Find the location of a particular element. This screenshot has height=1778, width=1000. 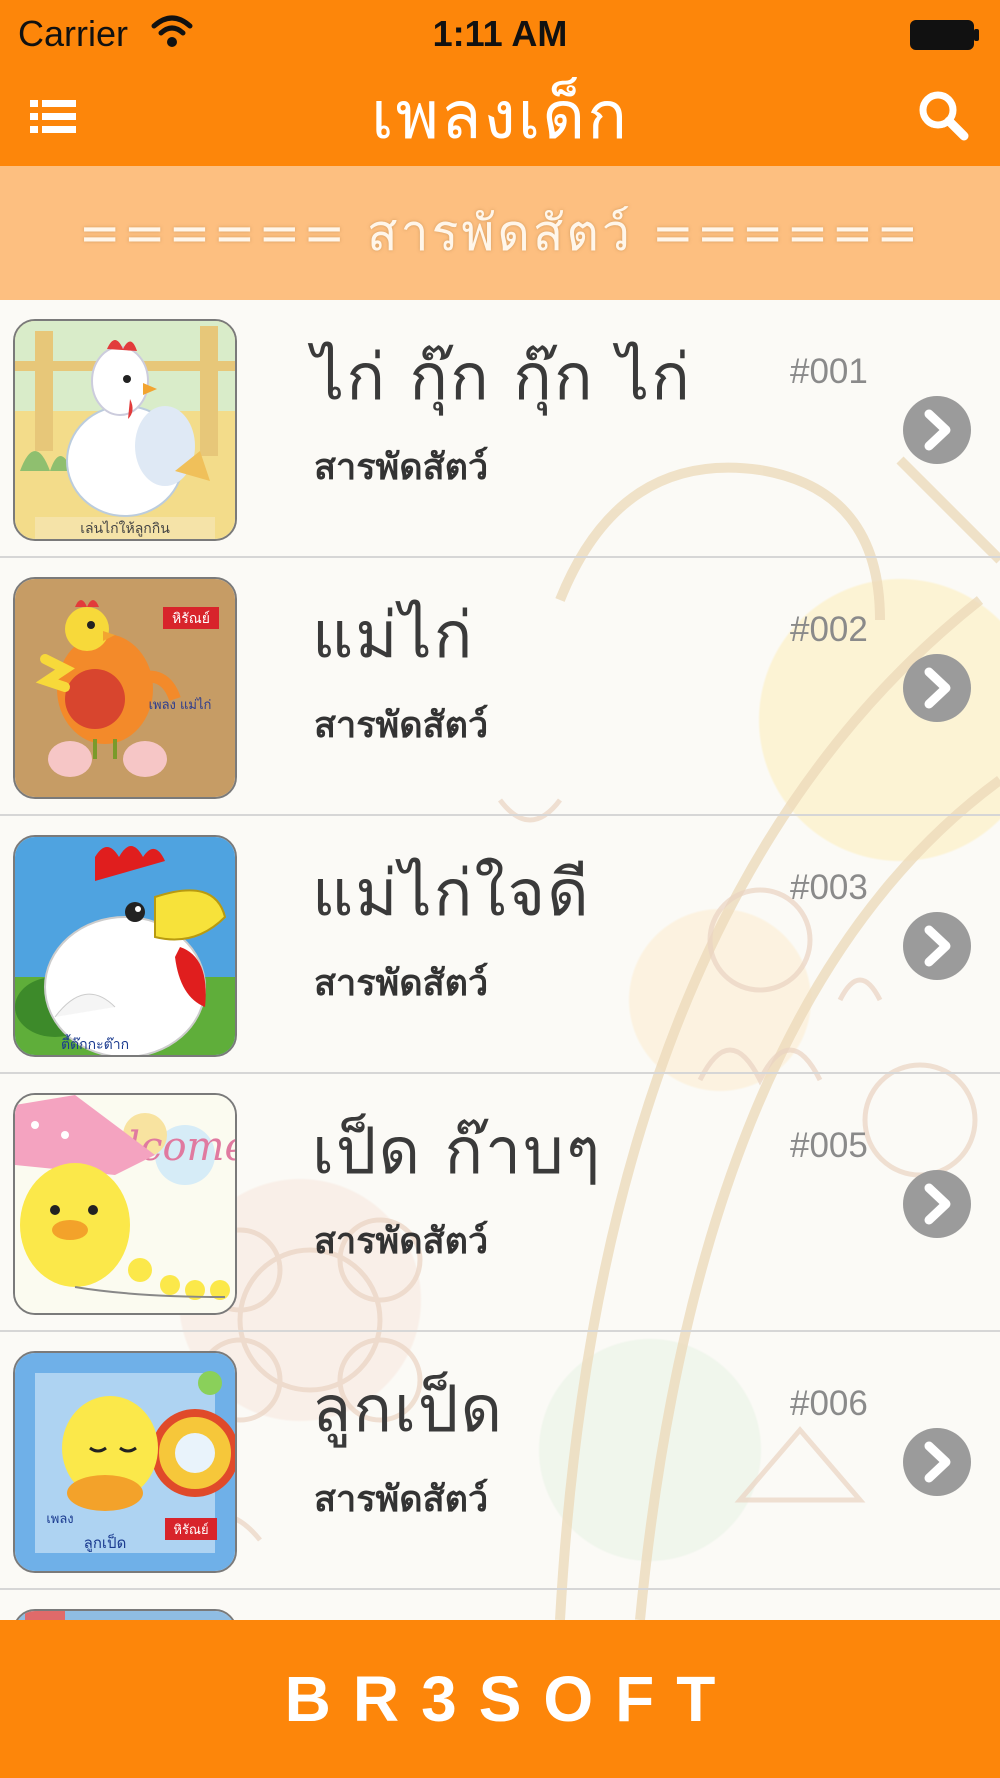

svg-text: ลูกเป็ด is located at coordinates (105, 1542).